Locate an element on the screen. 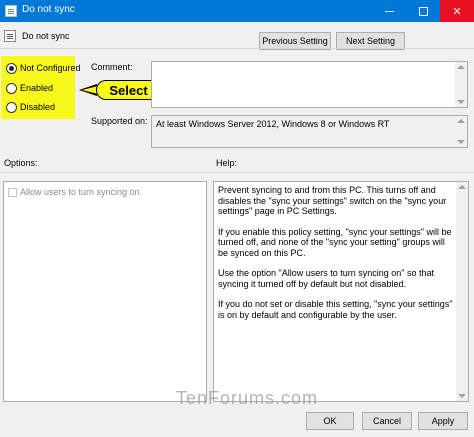  allow-sync-checkbox-label: Allow users to turn syncing on. is located at coordinates (81, 192).